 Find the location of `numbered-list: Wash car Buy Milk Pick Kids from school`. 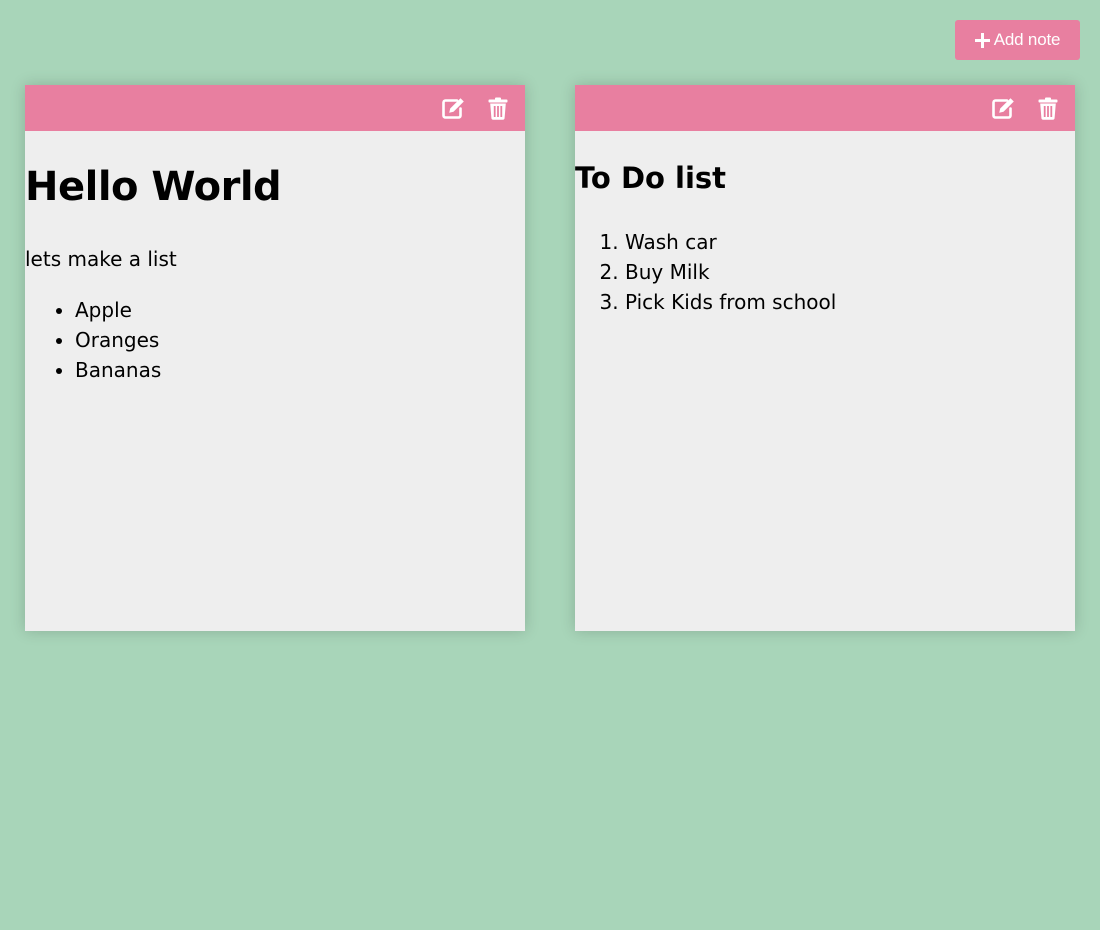

numbered-list: Wash car Buy Milk Pick Kids from school is located at coordinates (705, 272).